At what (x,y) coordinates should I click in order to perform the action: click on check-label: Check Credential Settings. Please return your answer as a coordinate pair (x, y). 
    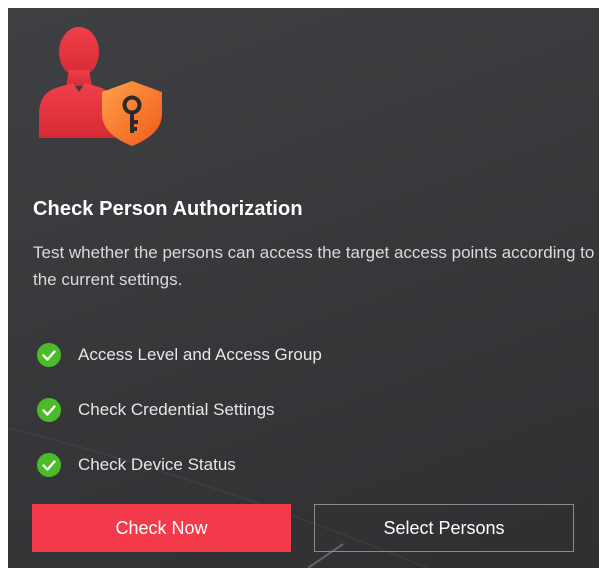
    Looking at the image, I should click on (176, 409).